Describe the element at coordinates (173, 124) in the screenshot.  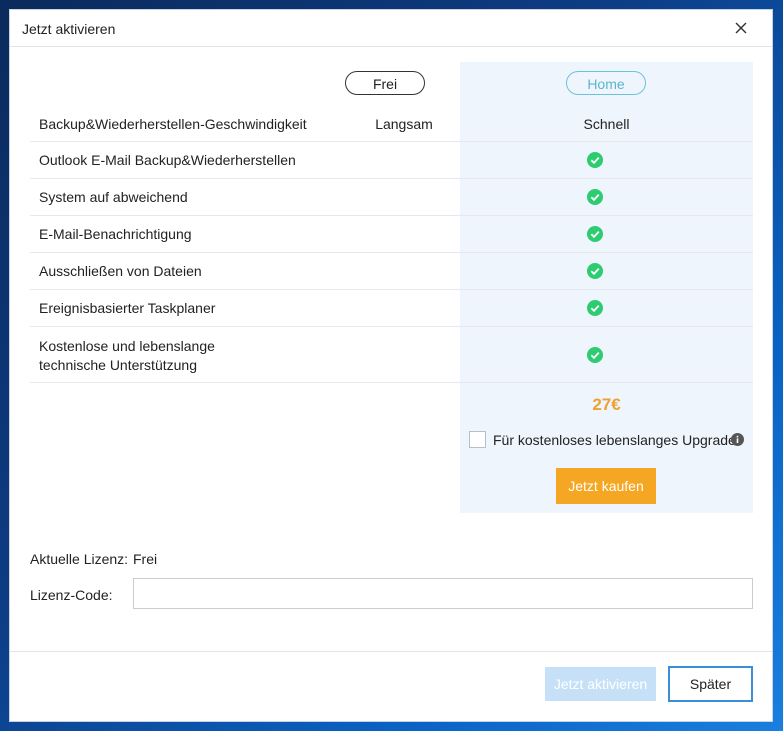
I see `feature-label: Backup&Wiederherstellen-Geschwindigkeit` at that location.